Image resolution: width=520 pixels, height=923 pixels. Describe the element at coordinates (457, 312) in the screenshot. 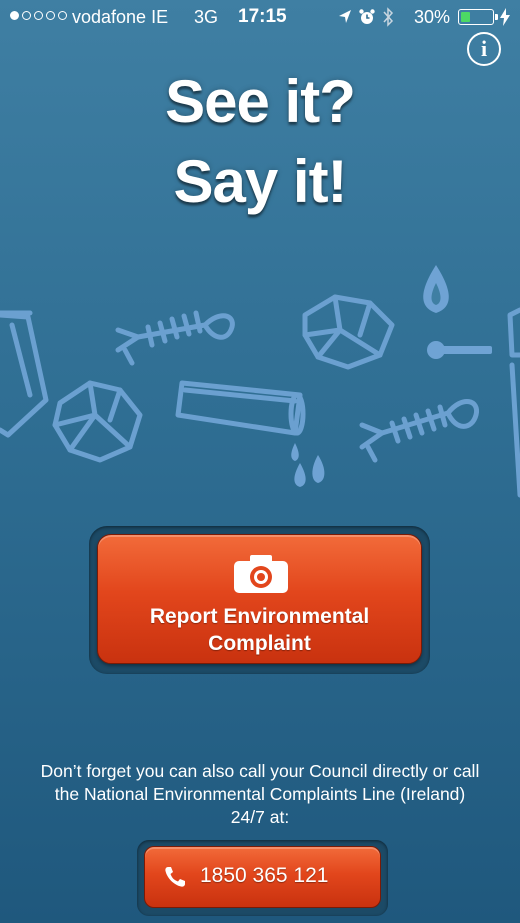

I see `flame-match-icon` at that location.